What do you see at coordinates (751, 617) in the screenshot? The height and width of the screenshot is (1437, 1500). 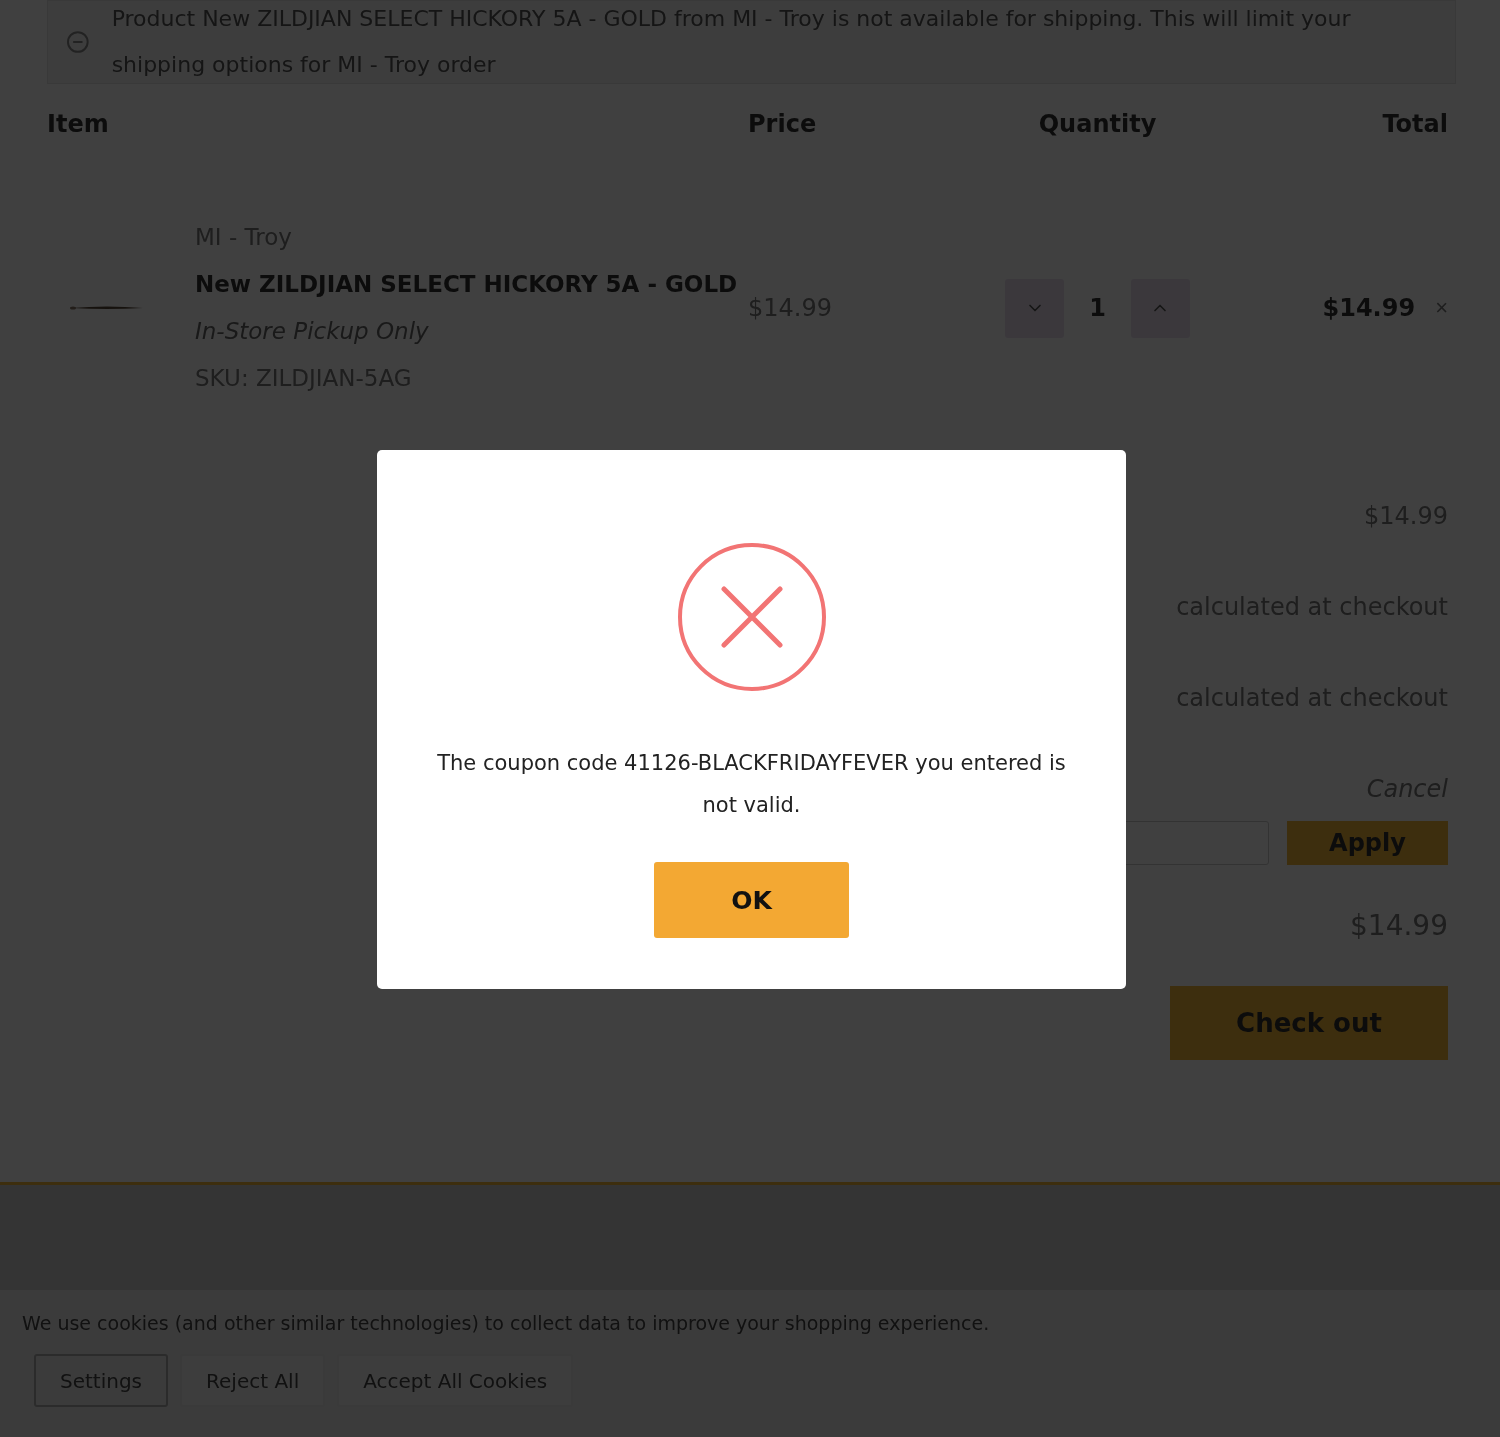 I see `error-icon` at bounding box center [751, 617].